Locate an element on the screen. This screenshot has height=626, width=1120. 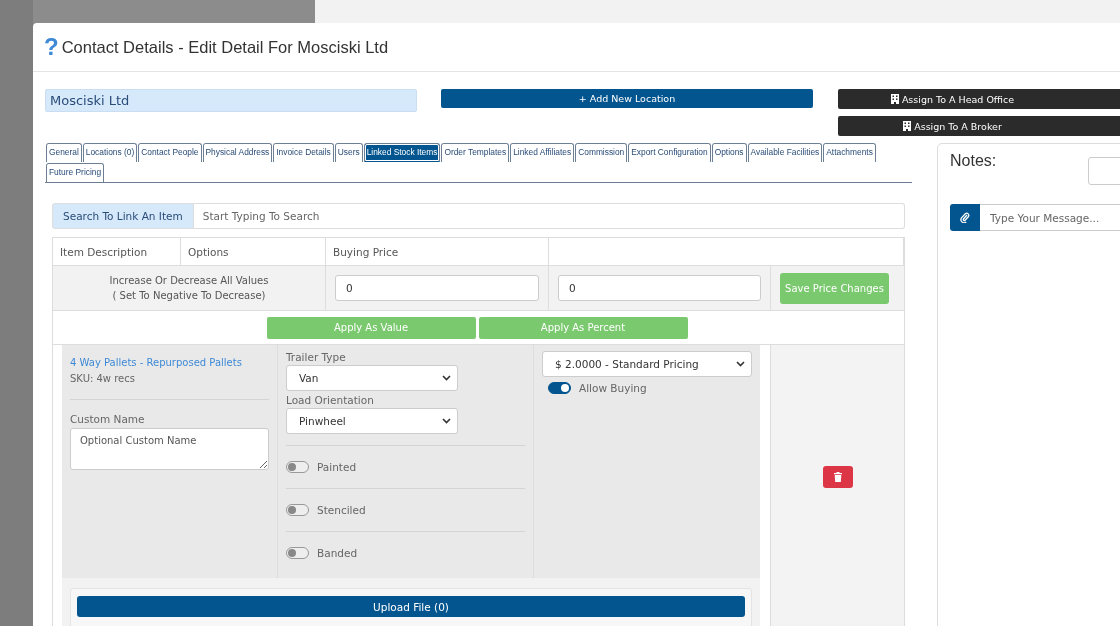
tab: Attachments is located at coordinates (849, 152).